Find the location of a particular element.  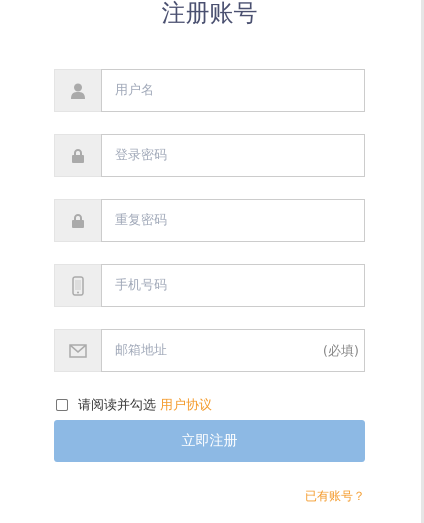

mail-icon is located at coordinates (78, 351).